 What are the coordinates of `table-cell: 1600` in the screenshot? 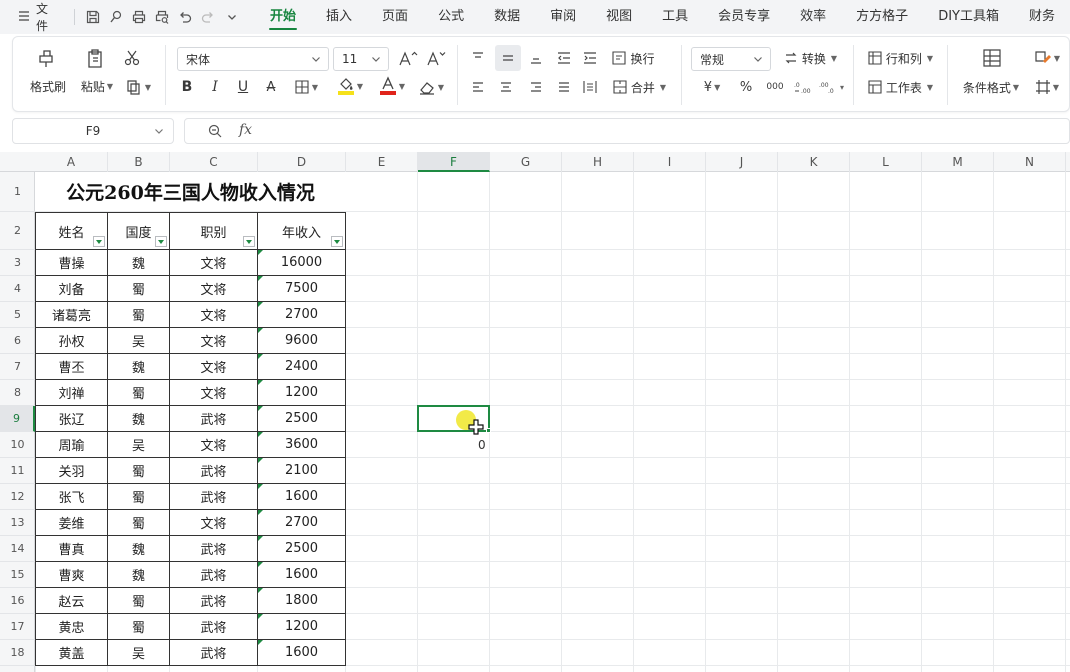 It's located at (302, 653).